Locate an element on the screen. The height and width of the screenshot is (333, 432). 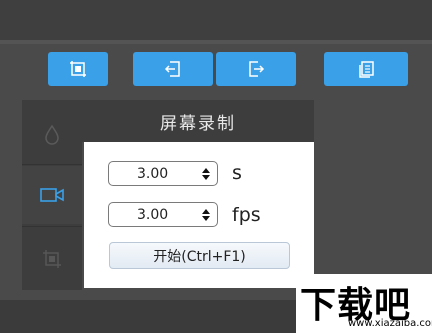
screen-capture-button is located at coordinates (78, 69).